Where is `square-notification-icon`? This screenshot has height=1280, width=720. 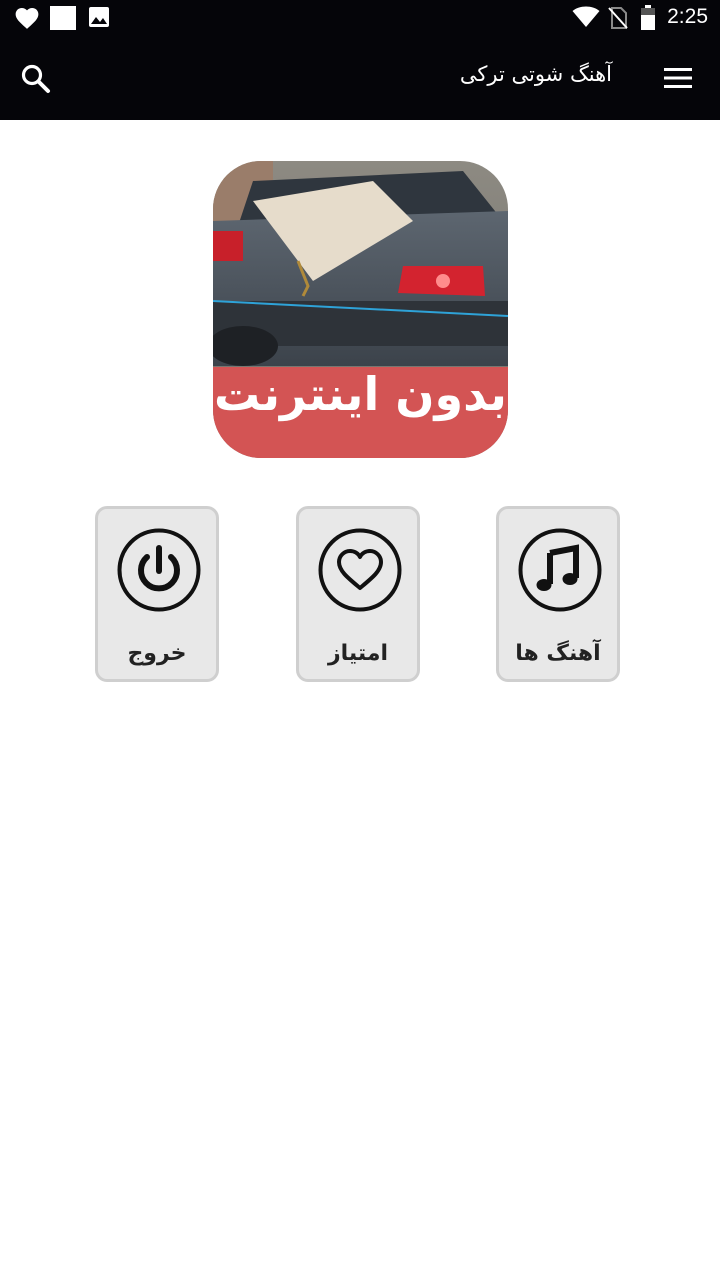 square-notification-icon is located at coordinates (63, 18).